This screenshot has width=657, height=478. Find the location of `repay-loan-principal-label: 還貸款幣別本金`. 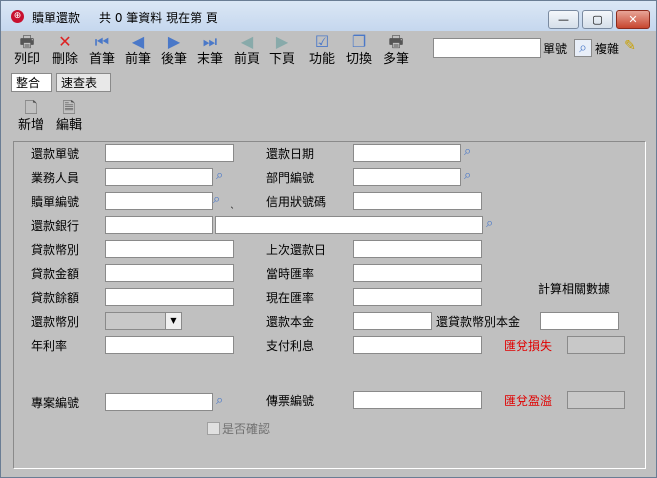

repay-loan-principal-label: 還貸款幣別本金 is located at coordinates (478, 322).